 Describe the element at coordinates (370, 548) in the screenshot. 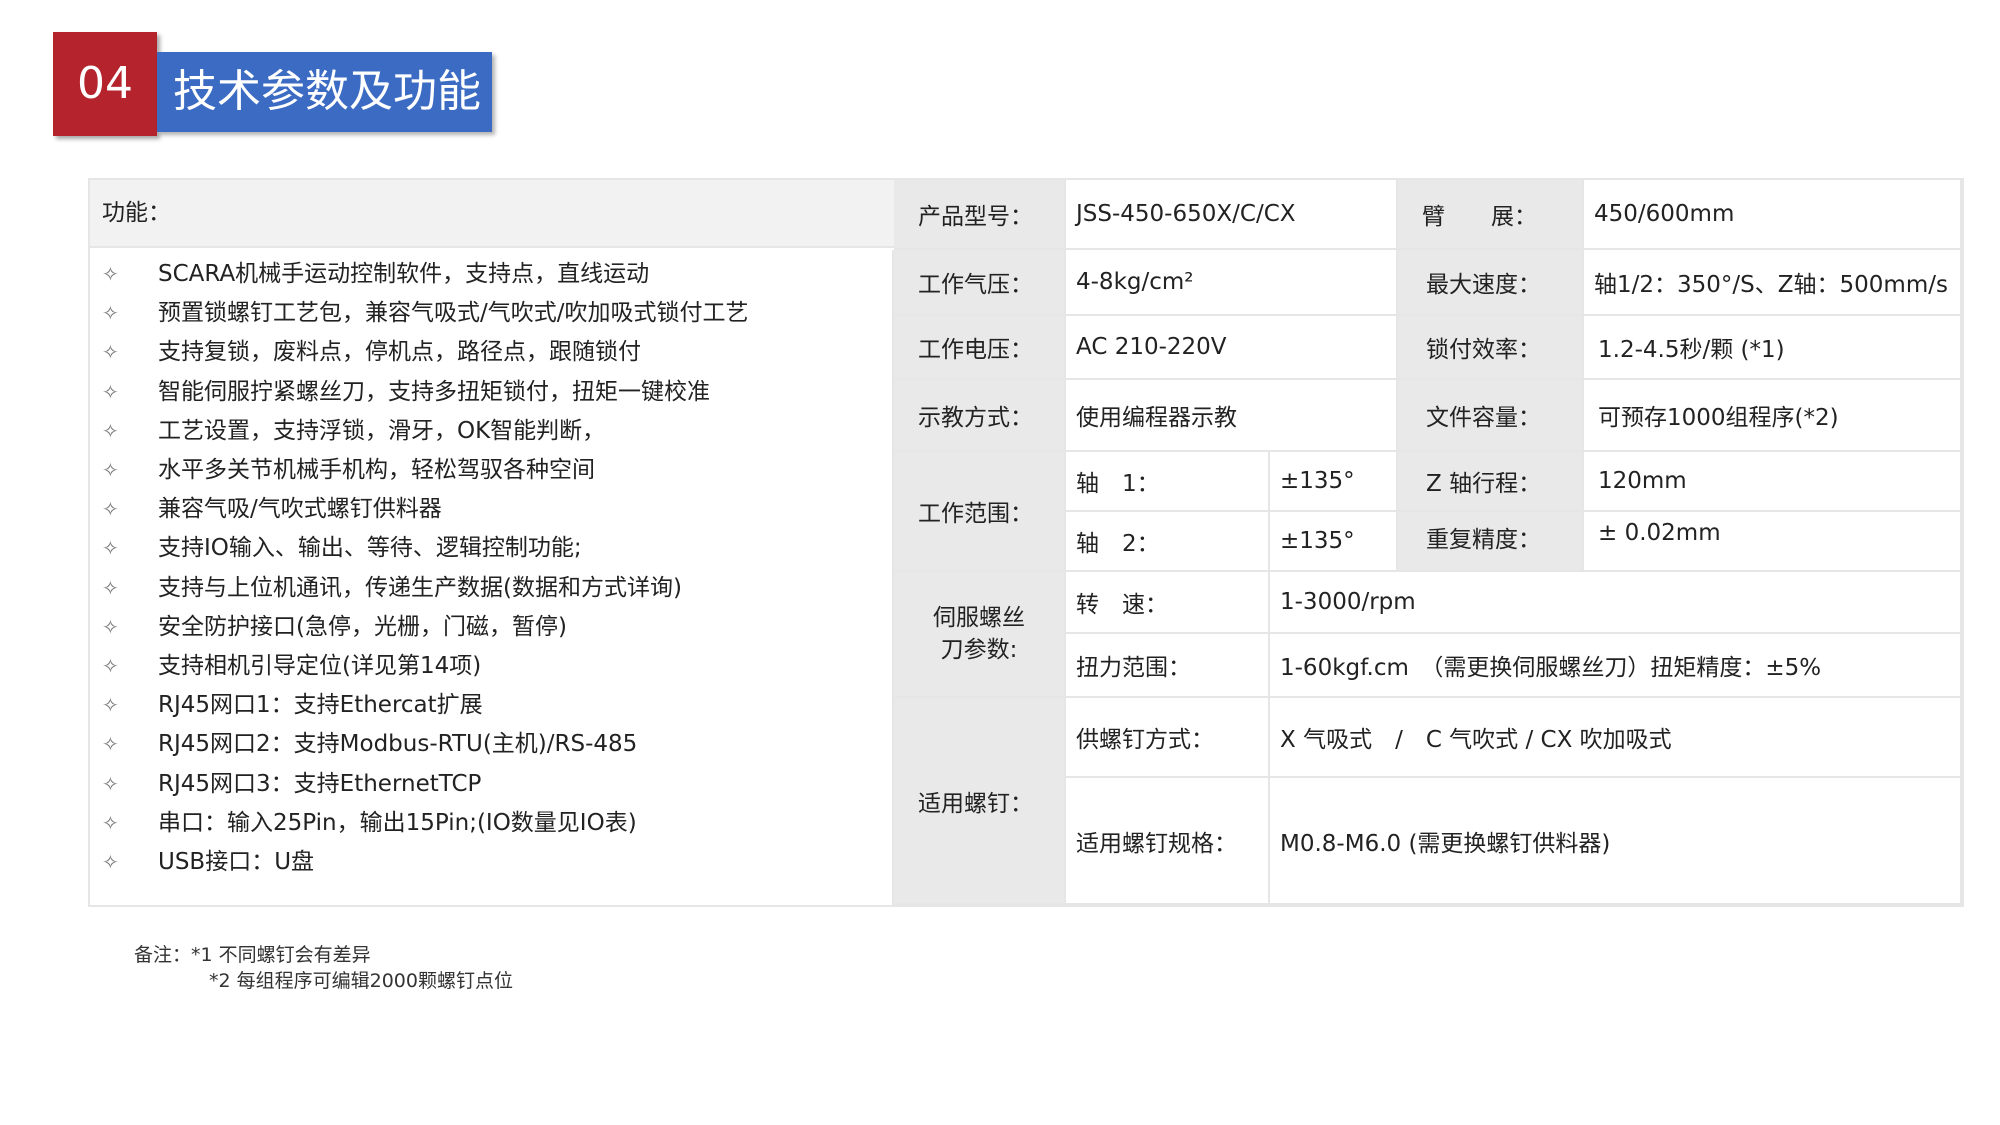

I see `function-item-text: 支持IO输入、输出、等待、逻辑控制功能;` at that location.